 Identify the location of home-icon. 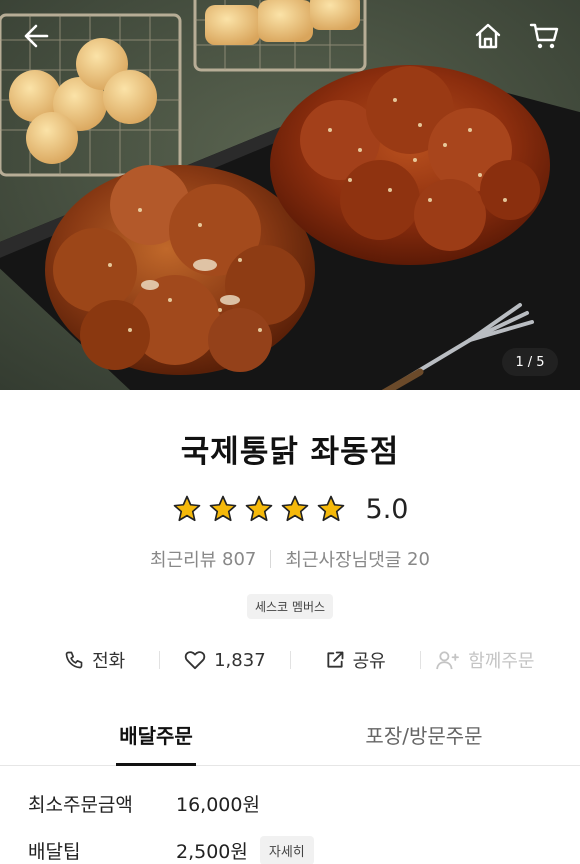
(488, 36).